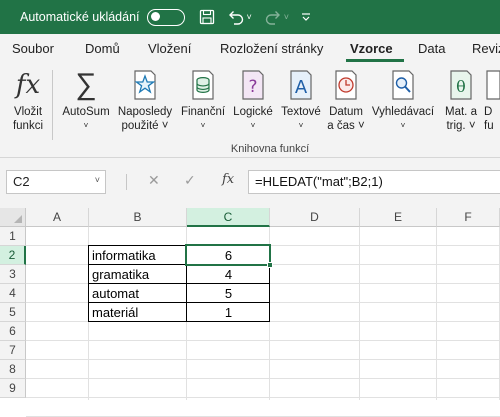  I want to click on logical-icon: ?, so click(253, 85).